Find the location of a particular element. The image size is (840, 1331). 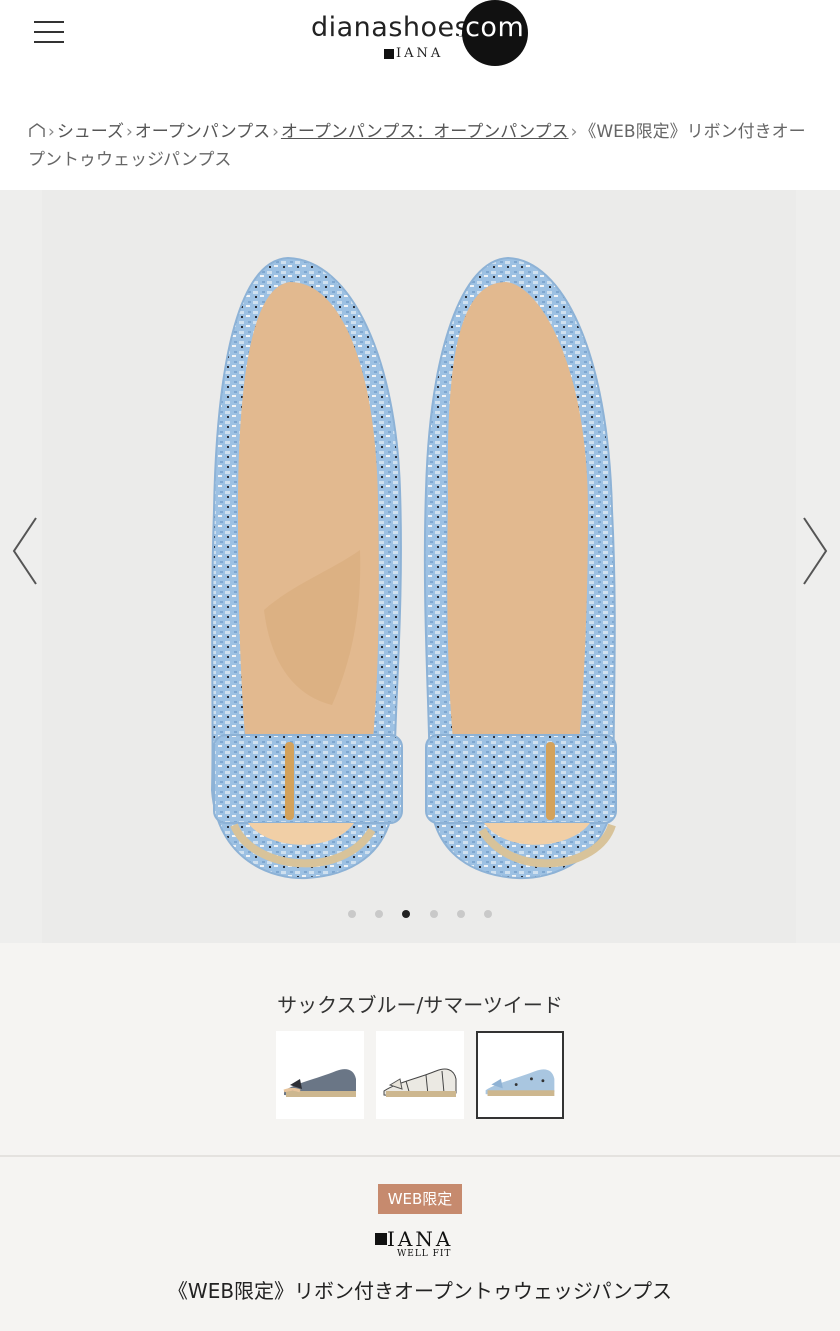

color-swatch-navy is located at coordinates (320, 1075).